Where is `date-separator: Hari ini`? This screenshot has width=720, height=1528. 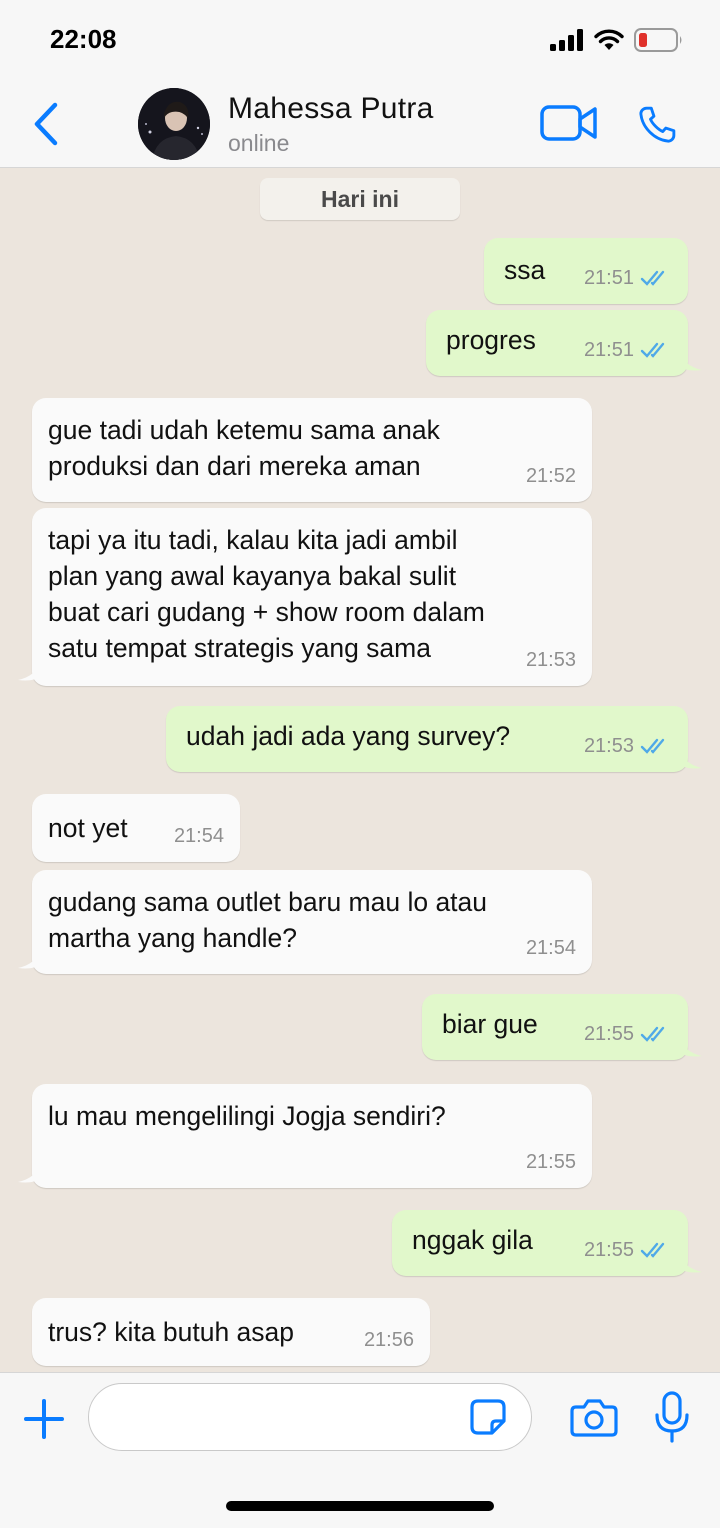
date-separator: Hari ini is located at coordinates (360, 199).